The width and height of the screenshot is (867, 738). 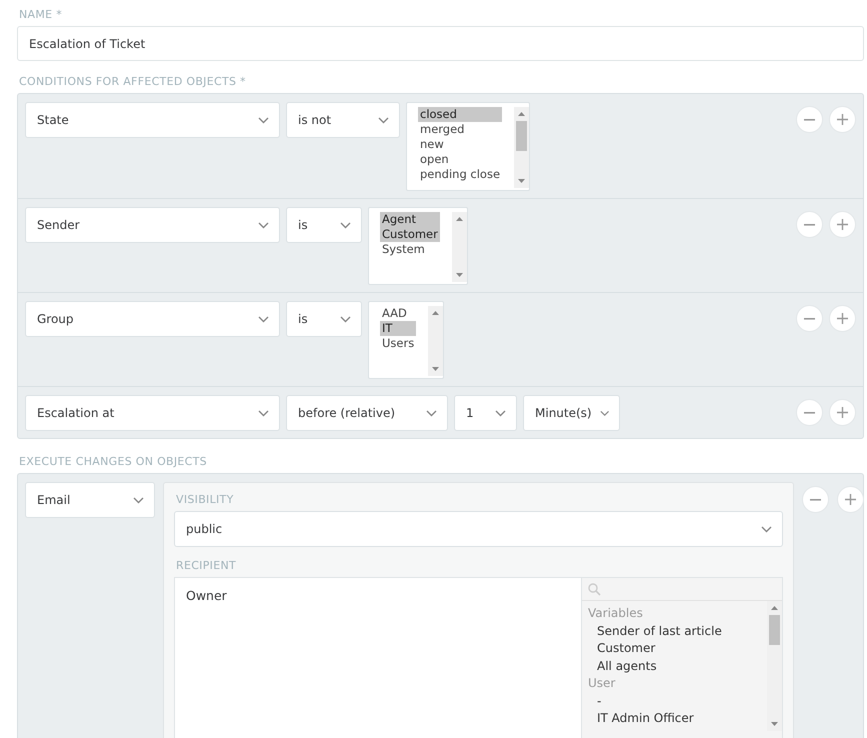 What do you see at coordinates (152, 319) in the screenshot?
I see `attribute-select: Group` at bounding box center [152, 319].